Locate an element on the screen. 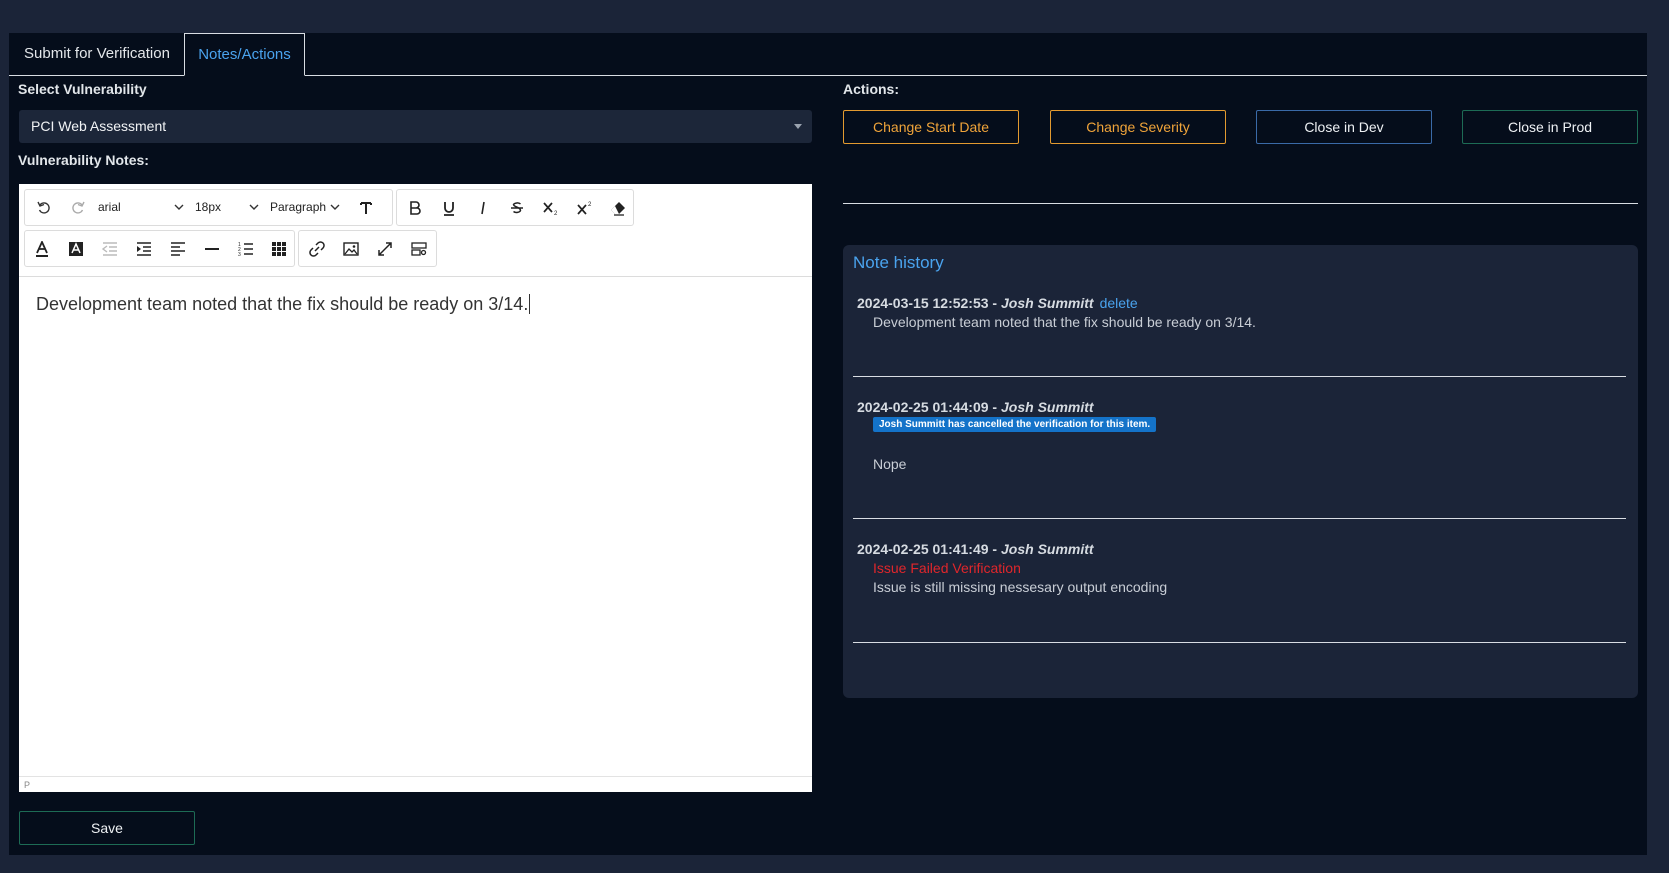 Image resolution: width=1669 pixels, height=873 pixels. element-path: P is located at coordinates (27, 785).